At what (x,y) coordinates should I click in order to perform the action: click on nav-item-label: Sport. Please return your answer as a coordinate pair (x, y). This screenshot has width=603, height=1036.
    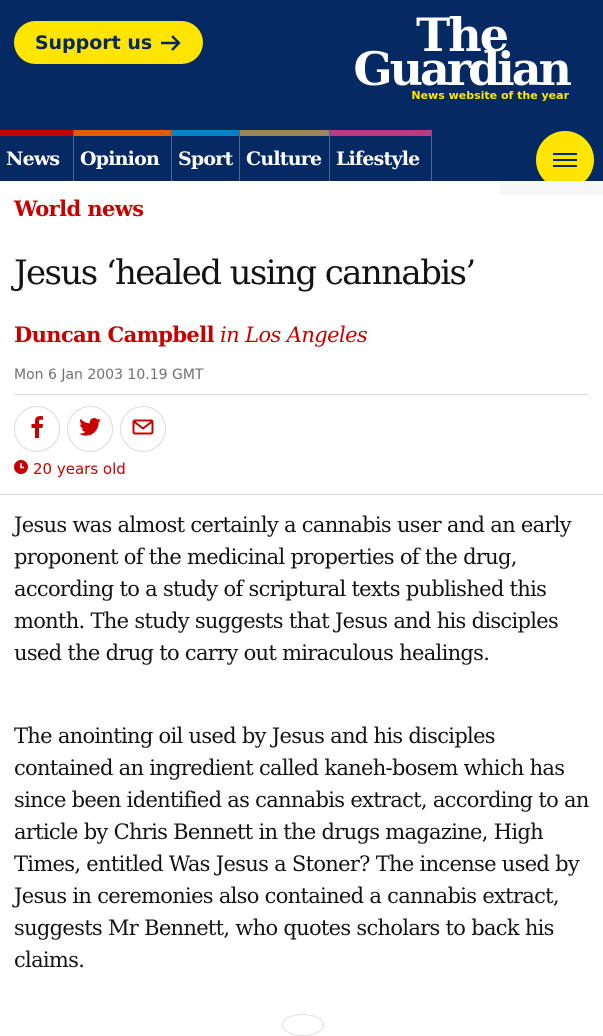
    Looking at the image, I should click on (205, 158).